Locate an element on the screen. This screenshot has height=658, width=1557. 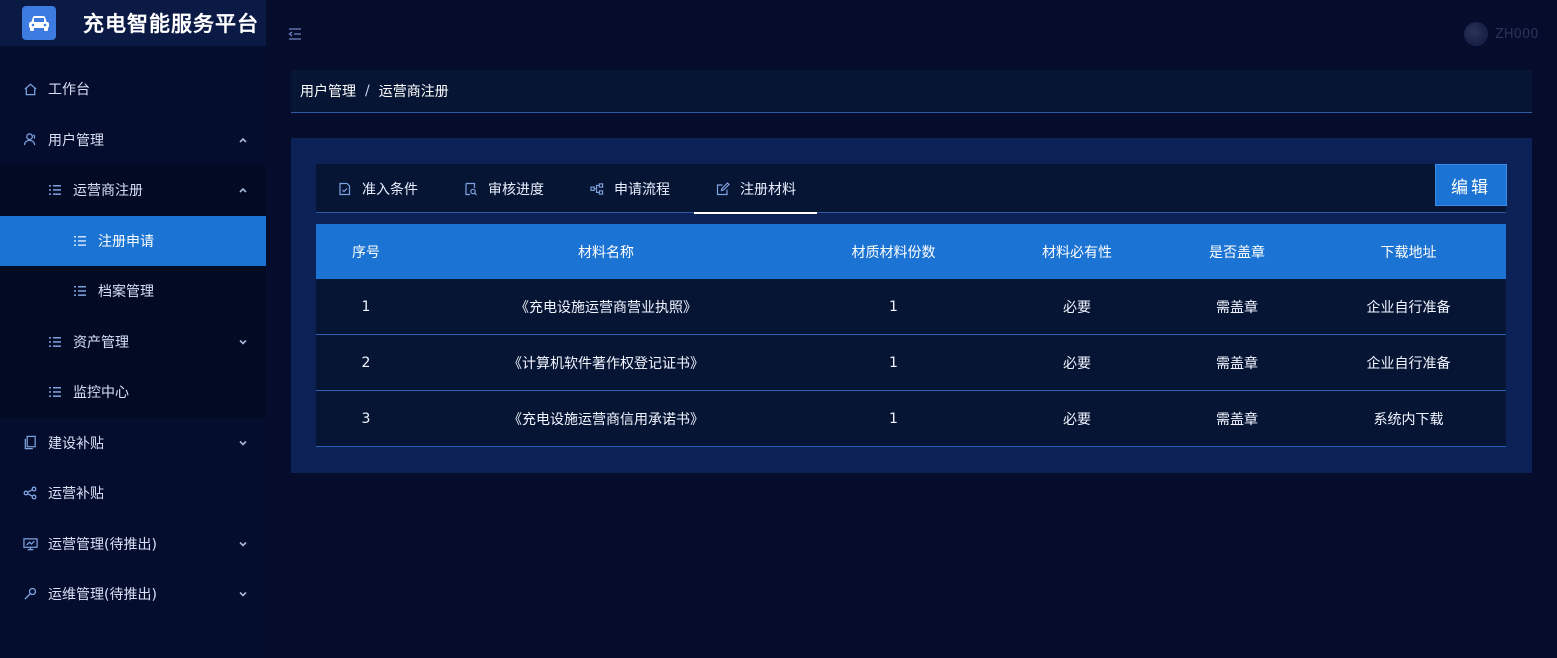
avatar is located at coordinates (1476, 34).